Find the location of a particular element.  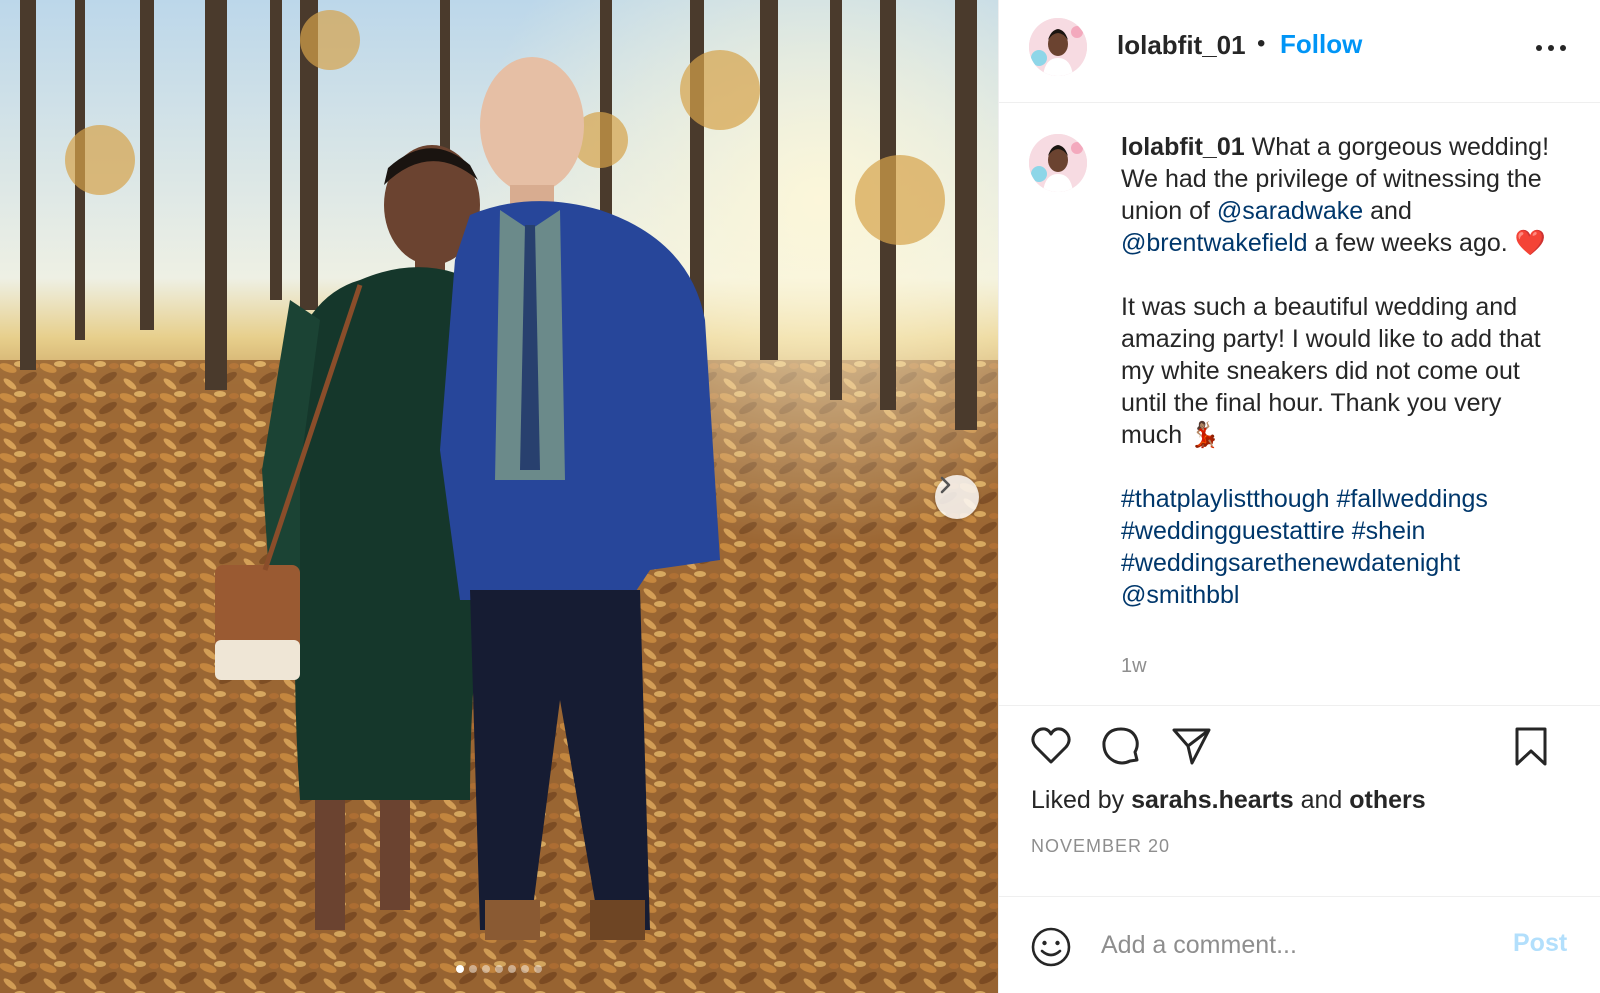

dancer-emoji: 💃🏽 is located at coordinates (1205, 435).